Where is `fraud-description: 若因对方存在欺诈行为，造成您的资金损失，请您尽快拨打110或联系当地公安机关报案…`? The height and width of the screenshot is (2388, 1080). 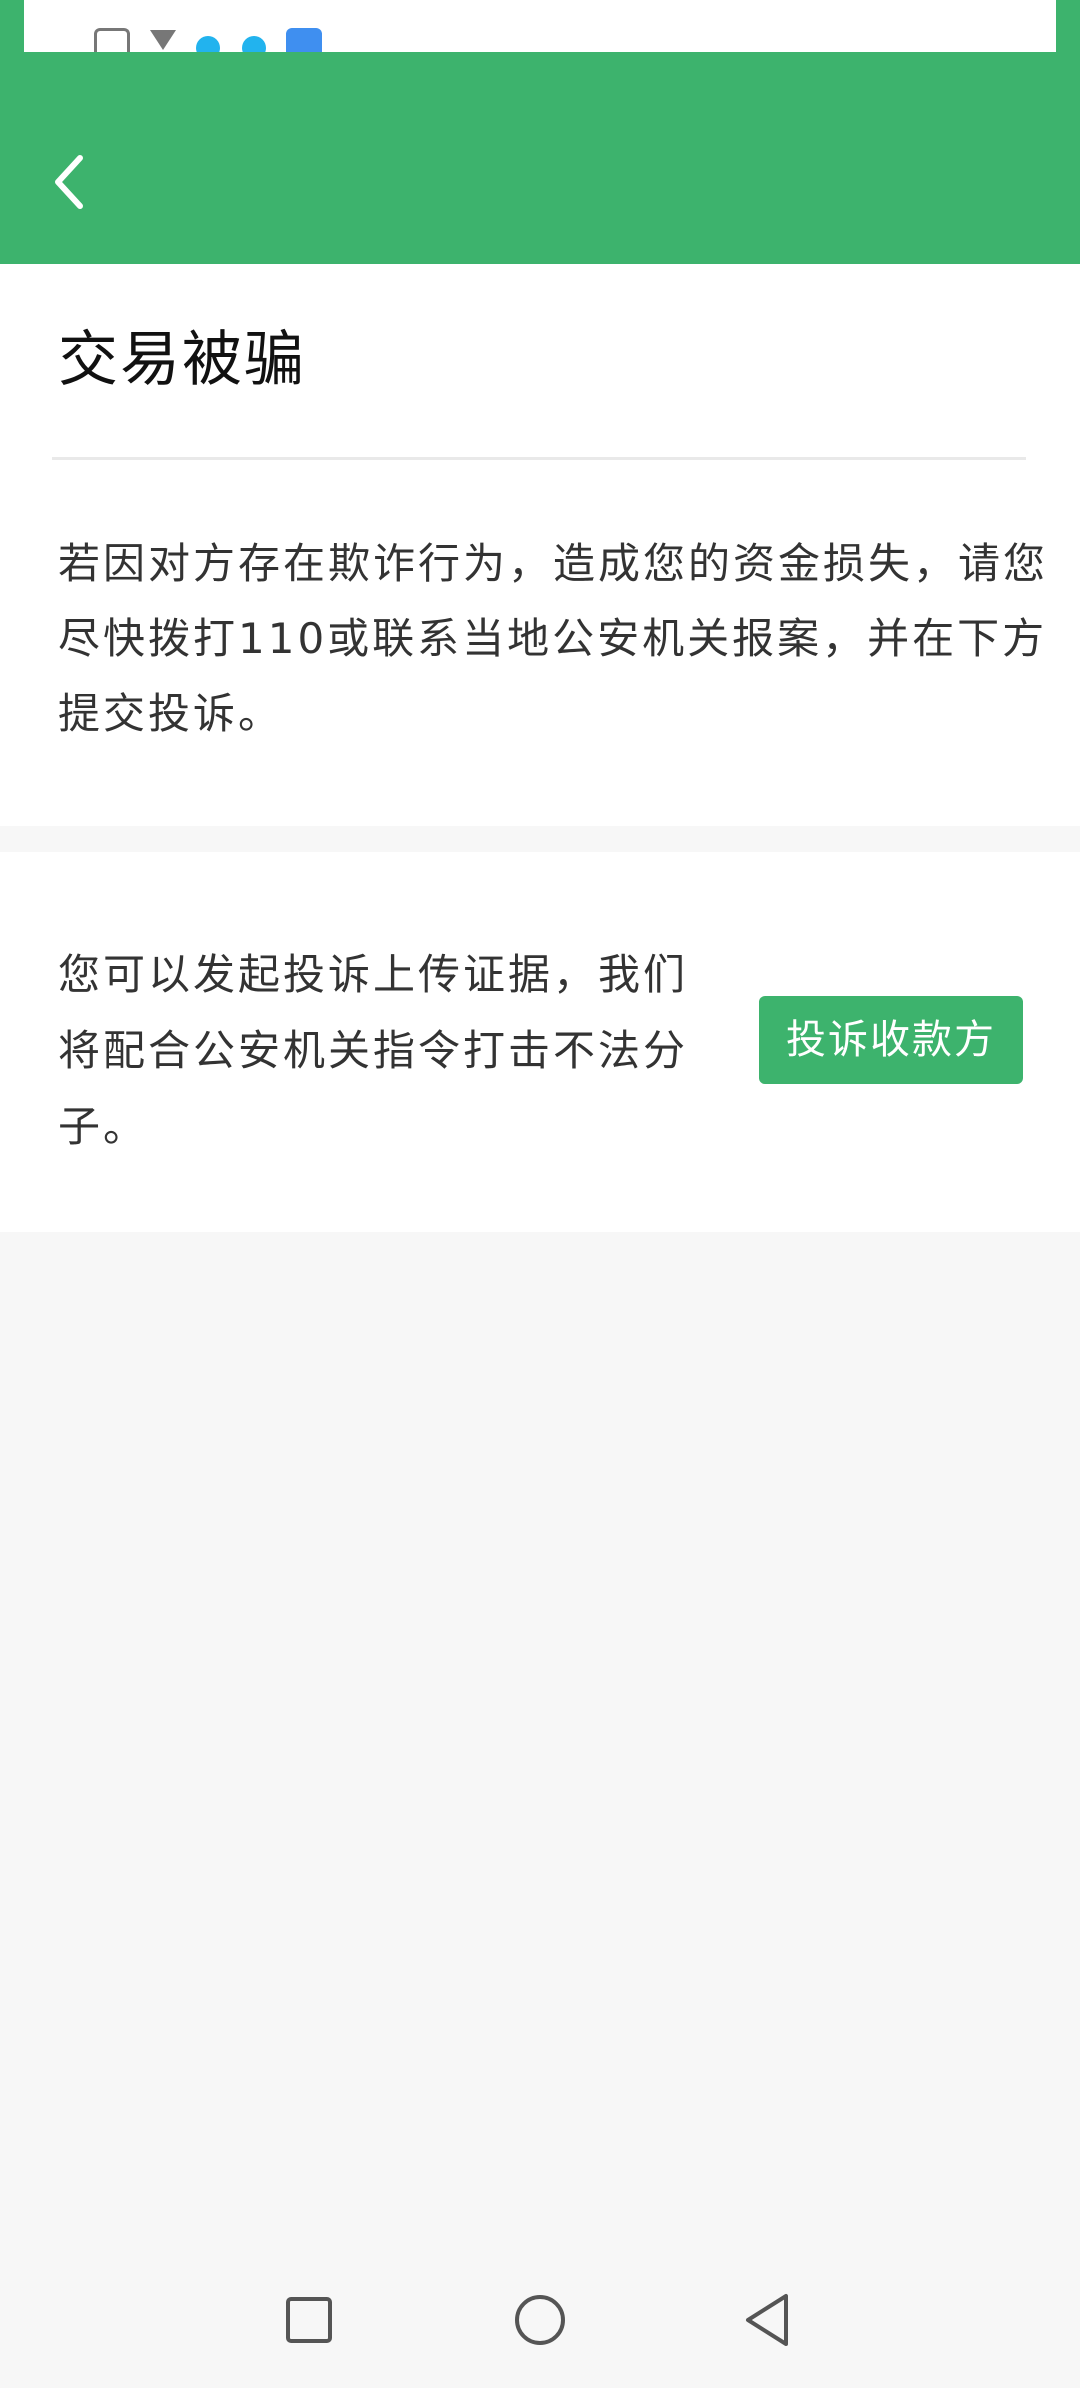 fraud-description: 若因对方存在欺诈行为，造成您的资金损失，请您尽快拨打110或联系当地公安机关报案… is located at coordinates (553, 638).